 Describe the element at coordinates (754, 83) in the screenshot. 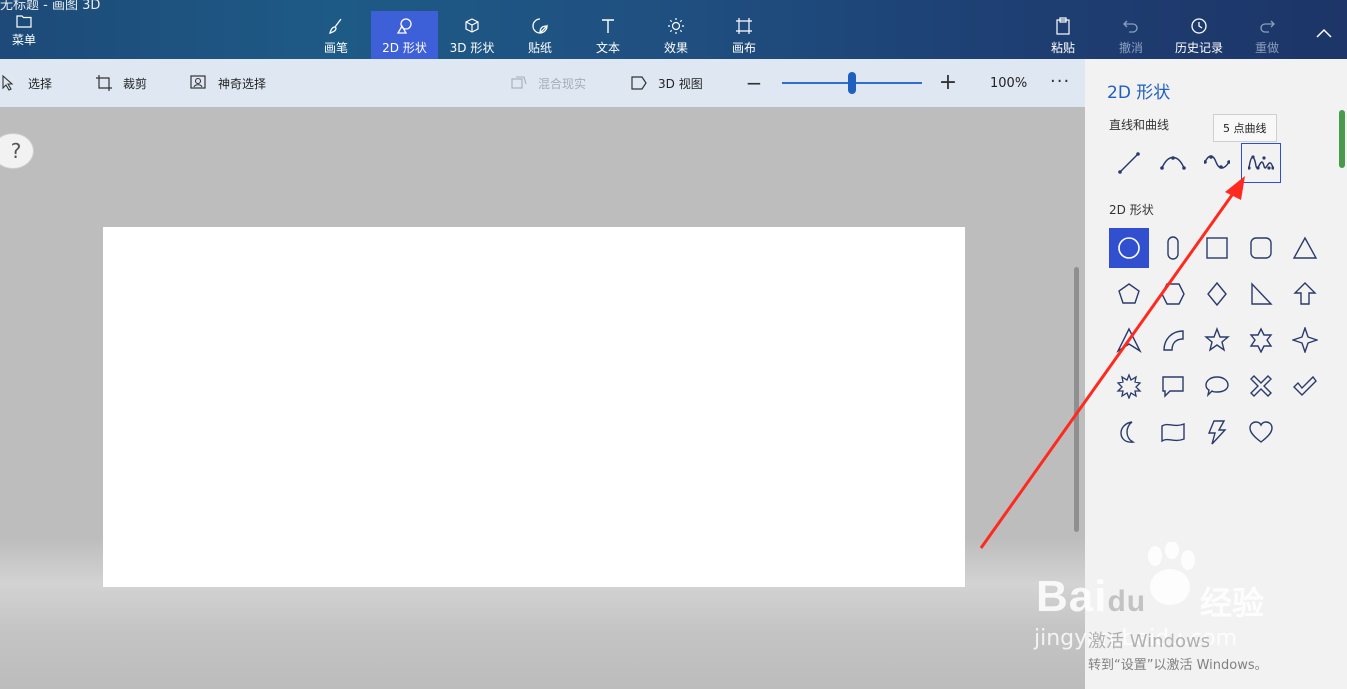

I see `zoom-out-button: −` at that location.